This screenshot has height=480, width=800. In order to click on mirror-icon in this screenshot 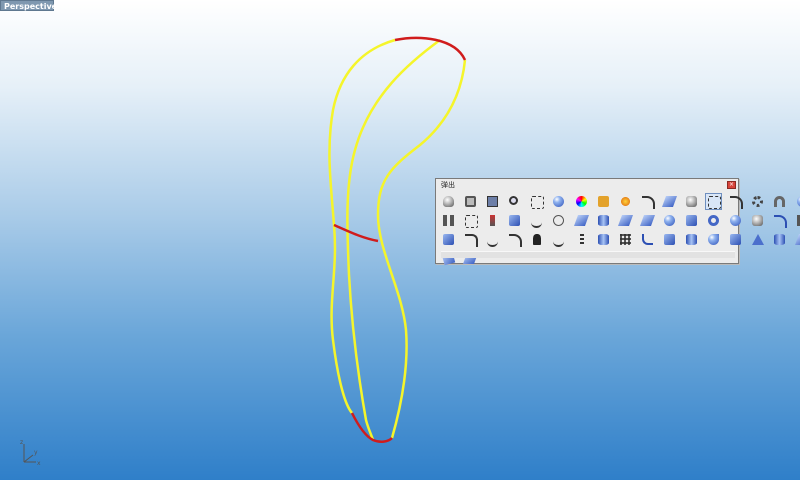, I will do `click(448, 220)`.